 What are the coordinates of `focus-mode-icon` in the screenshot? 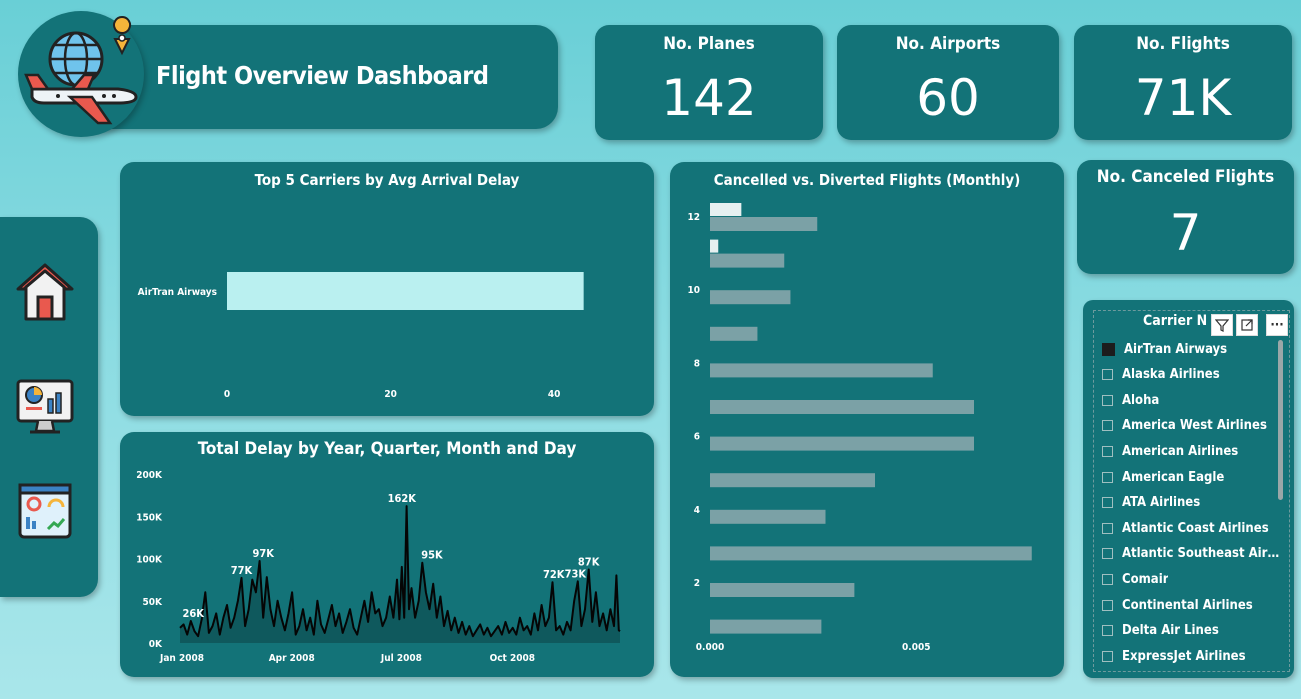 It's located at (1247, 325).